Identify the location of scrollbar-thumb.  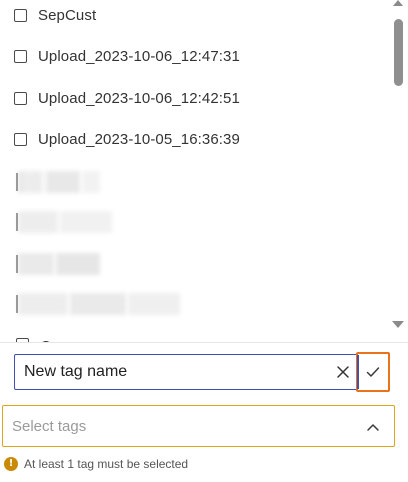
(398, 52).